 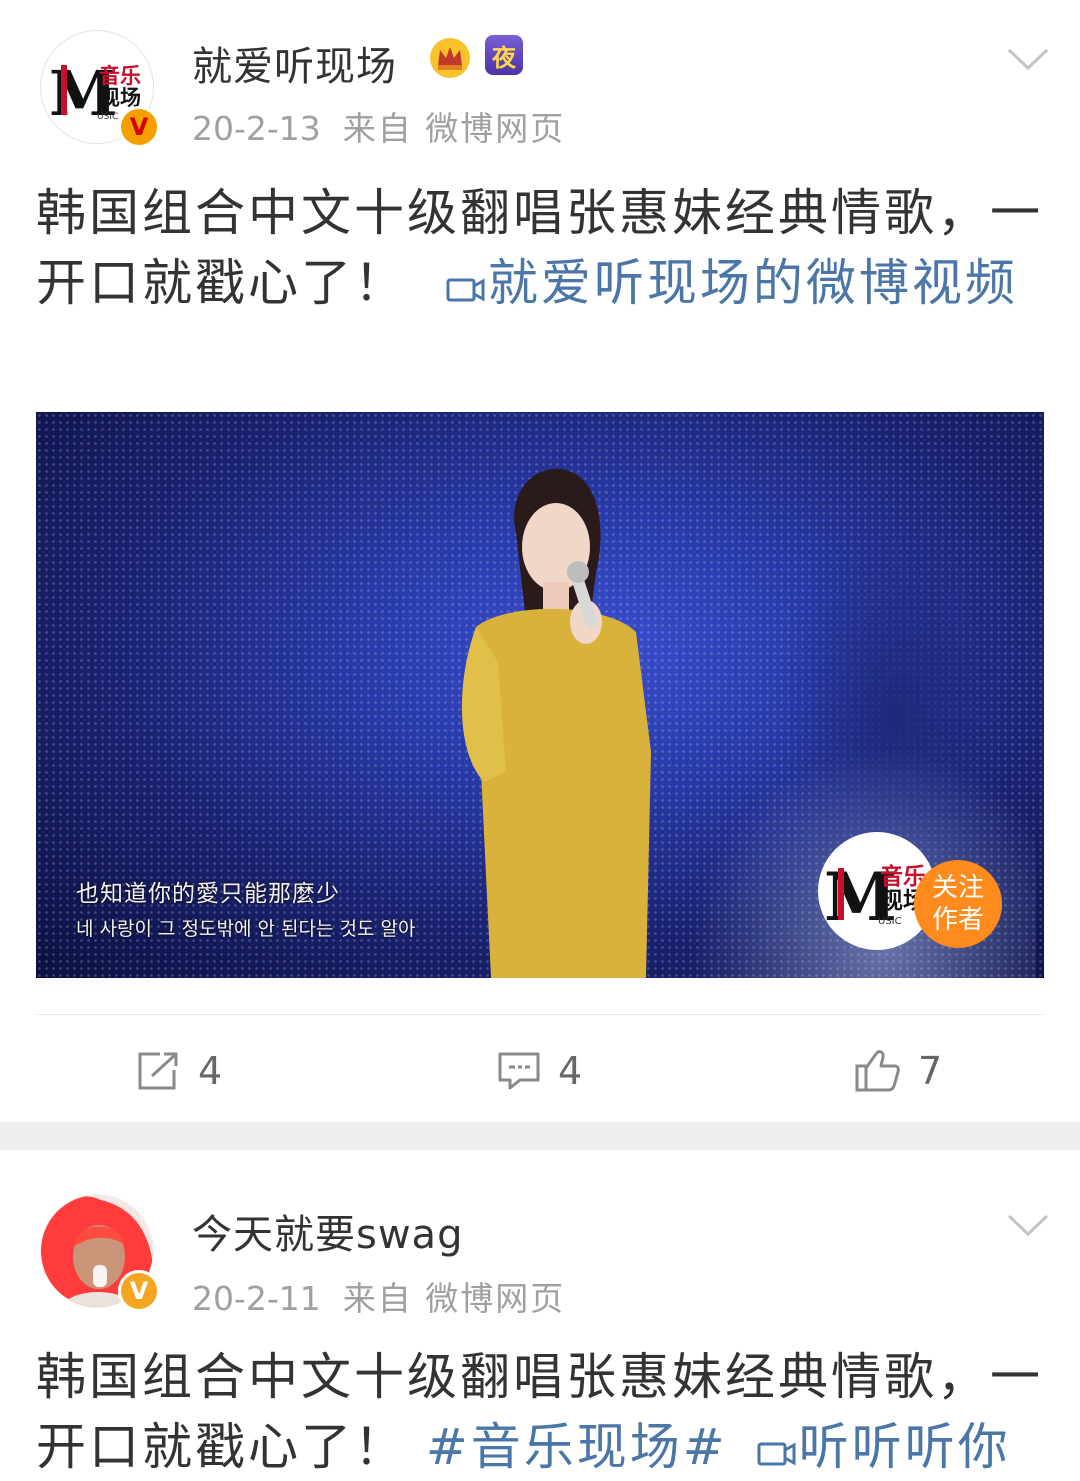 What do you see at coordinates (904, 1447) in the screenshot?
I see `video-link-text: 听听听你` at bounding box center [904, 1447].